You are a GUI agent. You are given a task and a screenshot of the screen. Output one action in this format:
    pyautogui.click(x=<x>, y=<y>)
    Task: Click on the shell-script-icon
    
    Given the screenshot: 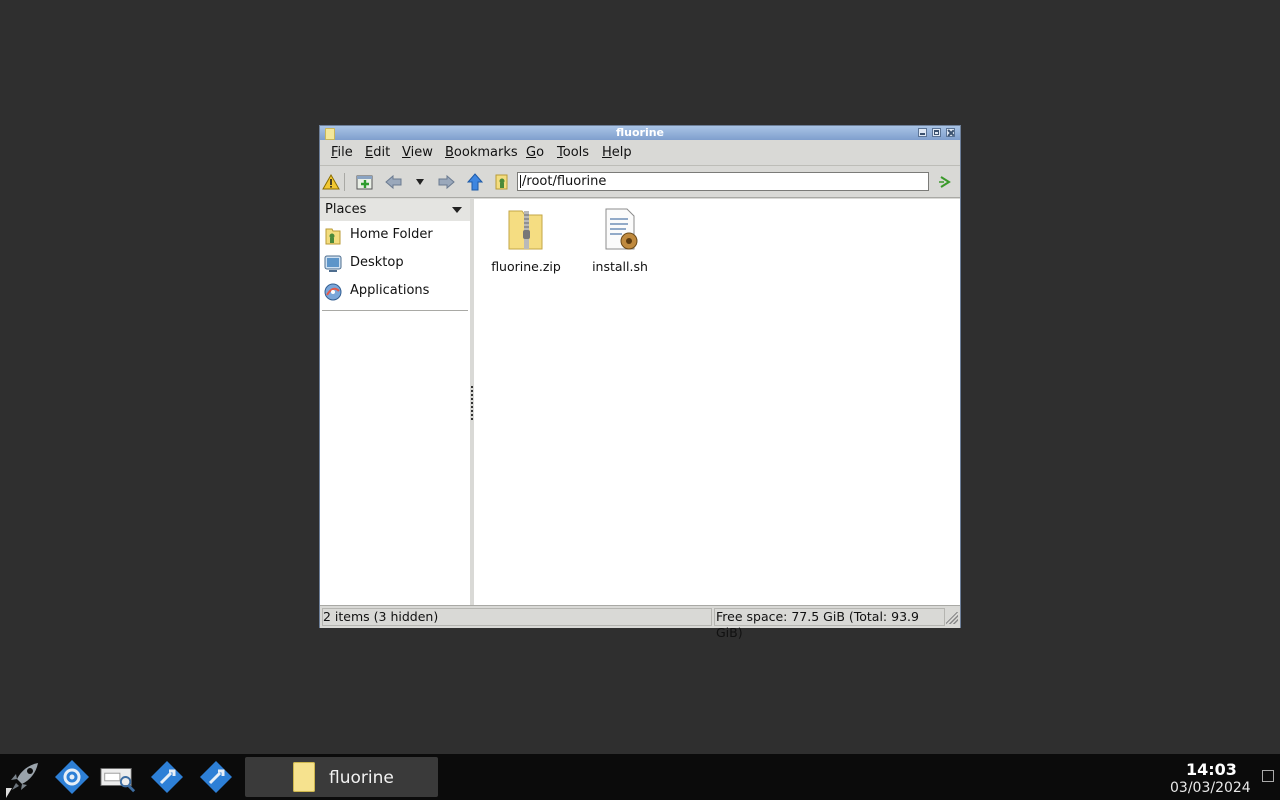 What is the action you would take?
    pyautogui.click(x=620, y=230)
    